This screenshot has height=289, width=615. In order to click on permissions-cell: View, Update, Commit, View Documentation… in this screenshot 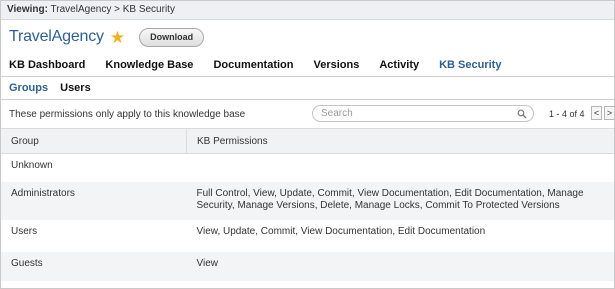, I will do `click(400, 236)`.